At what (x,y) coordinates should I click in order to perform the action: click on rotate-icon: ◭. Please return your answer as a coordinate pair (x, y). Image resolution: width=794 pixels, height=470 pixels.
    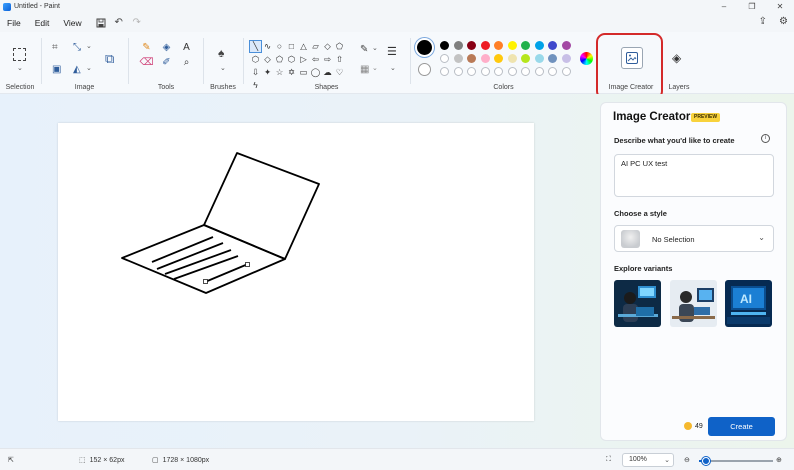
    Looking at the image, I should click on (77, 69).